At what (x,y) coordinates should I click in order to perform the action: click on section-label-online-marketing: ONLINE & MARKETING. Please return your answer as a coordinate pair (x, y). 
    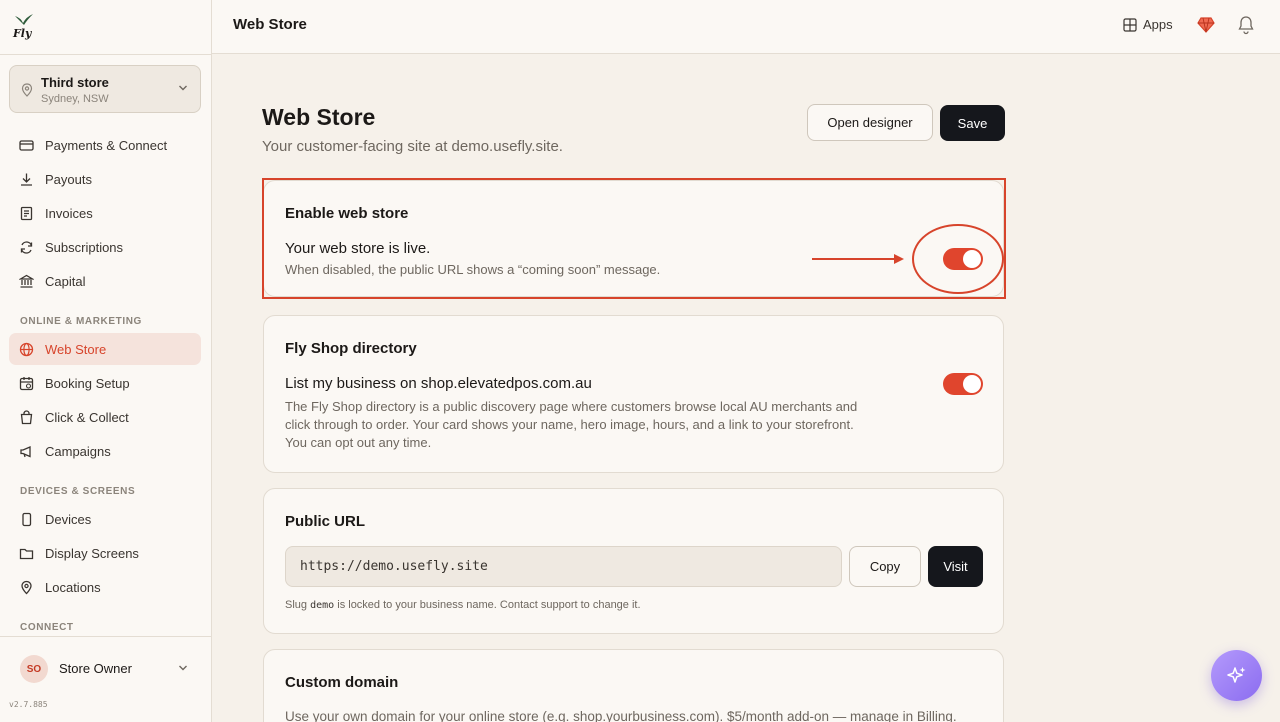
    Looking at the image, I should click on (81, 321).